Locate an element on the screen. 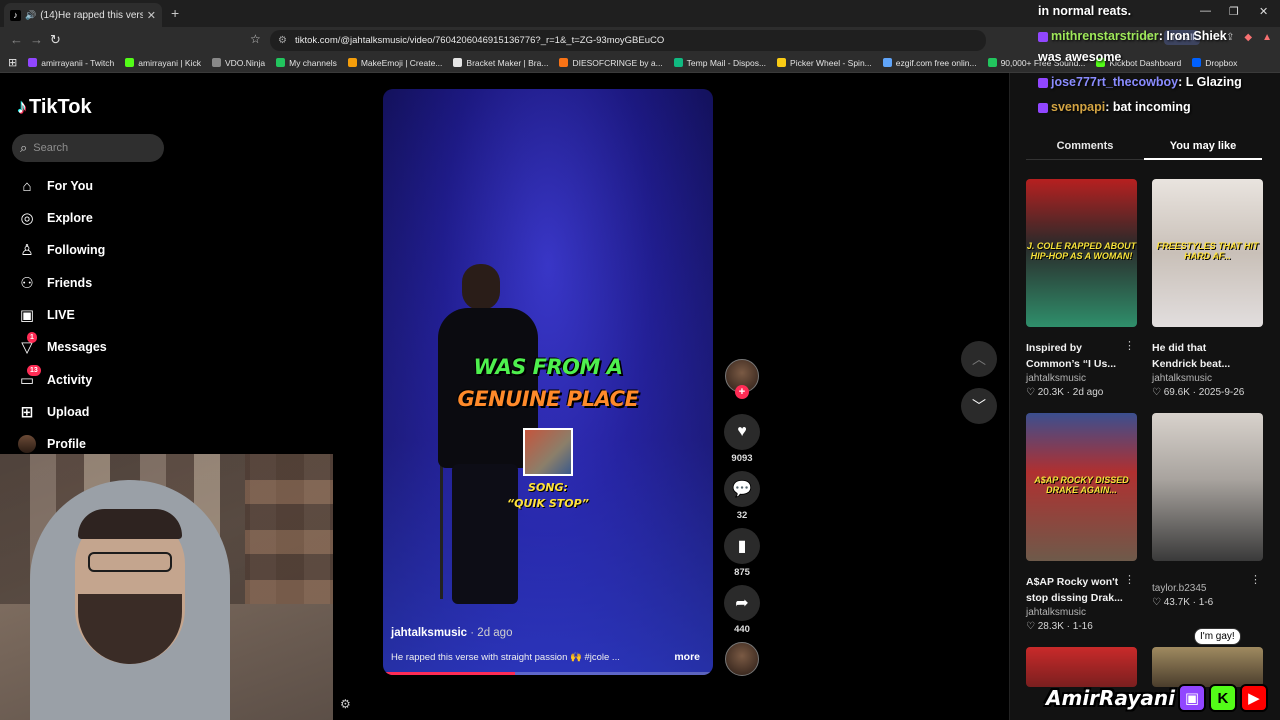 Image resolution: width=1280 pixels, height=720 pixels. album-cover-thumbnail is located at coordinates (548, 452).